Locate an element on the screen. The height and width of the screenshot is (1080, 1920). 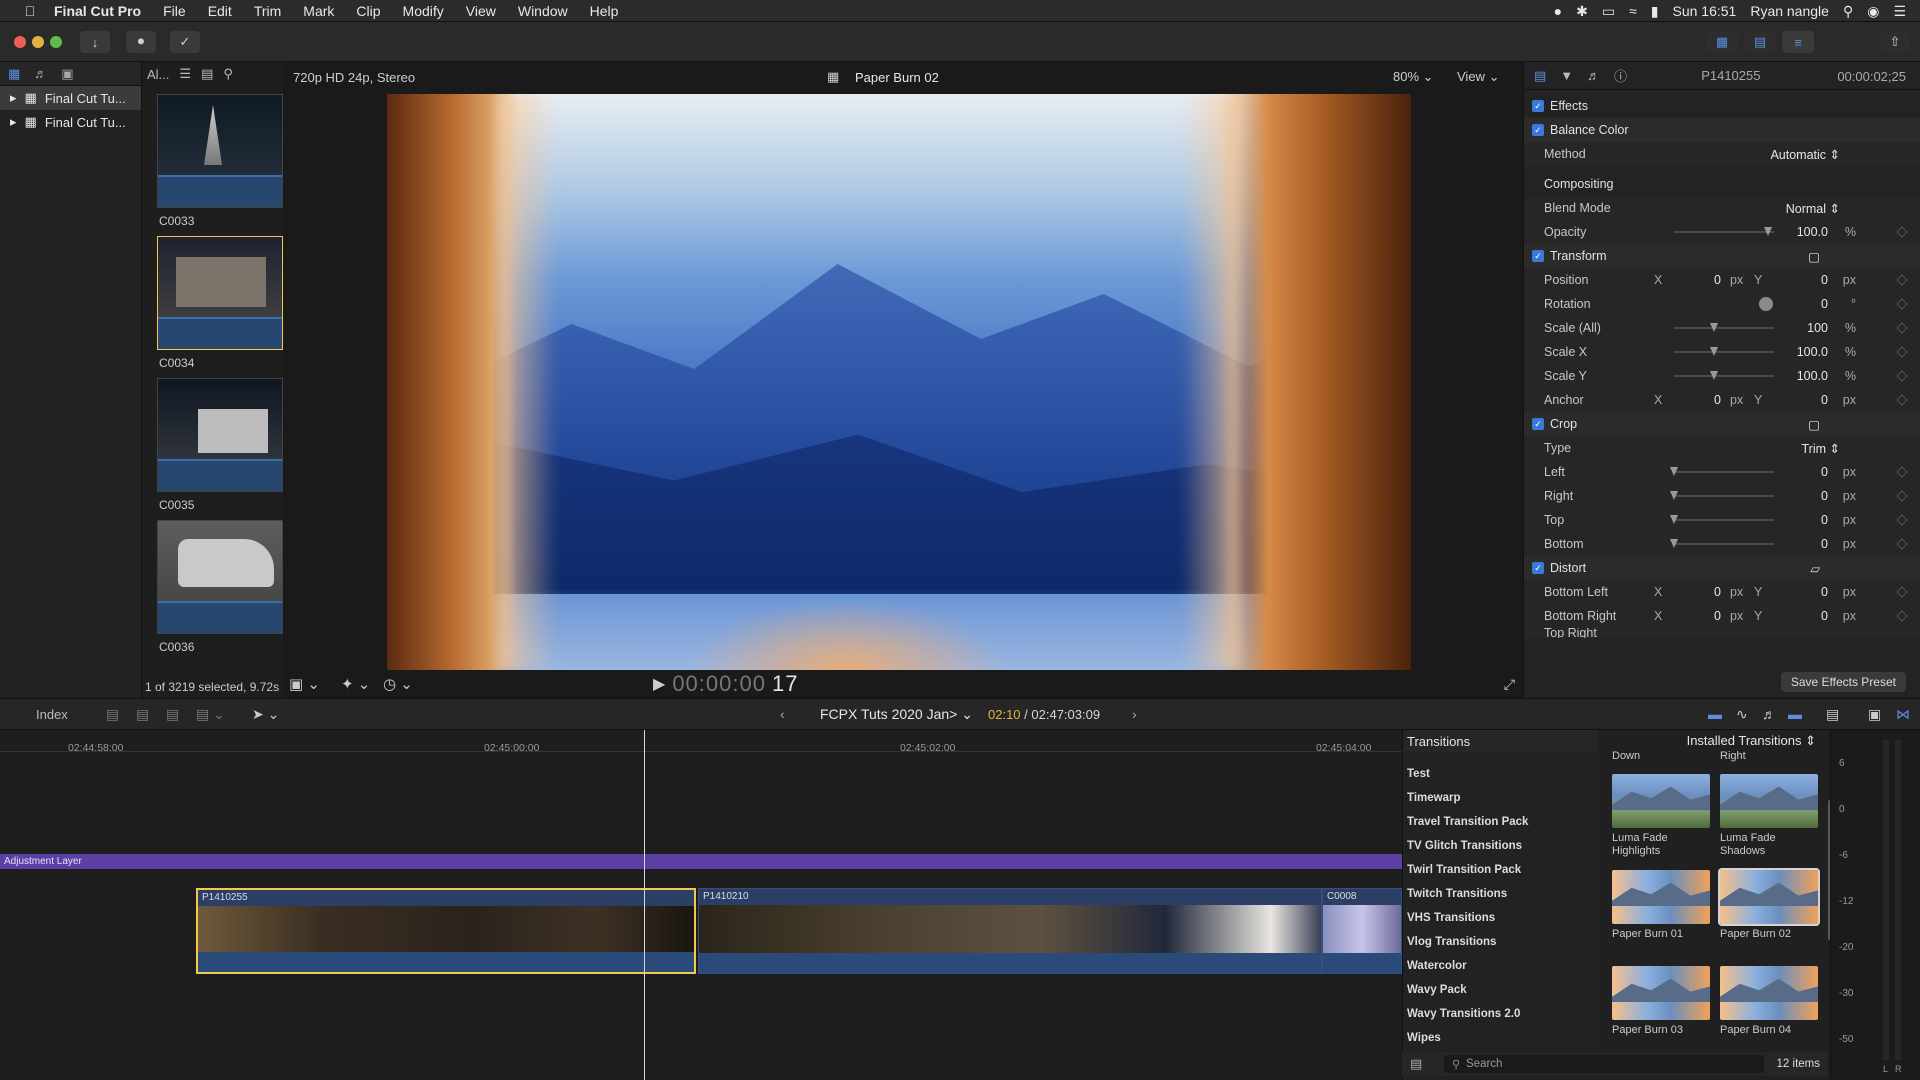
menu-window: Window is located at coordinates (543, 11).